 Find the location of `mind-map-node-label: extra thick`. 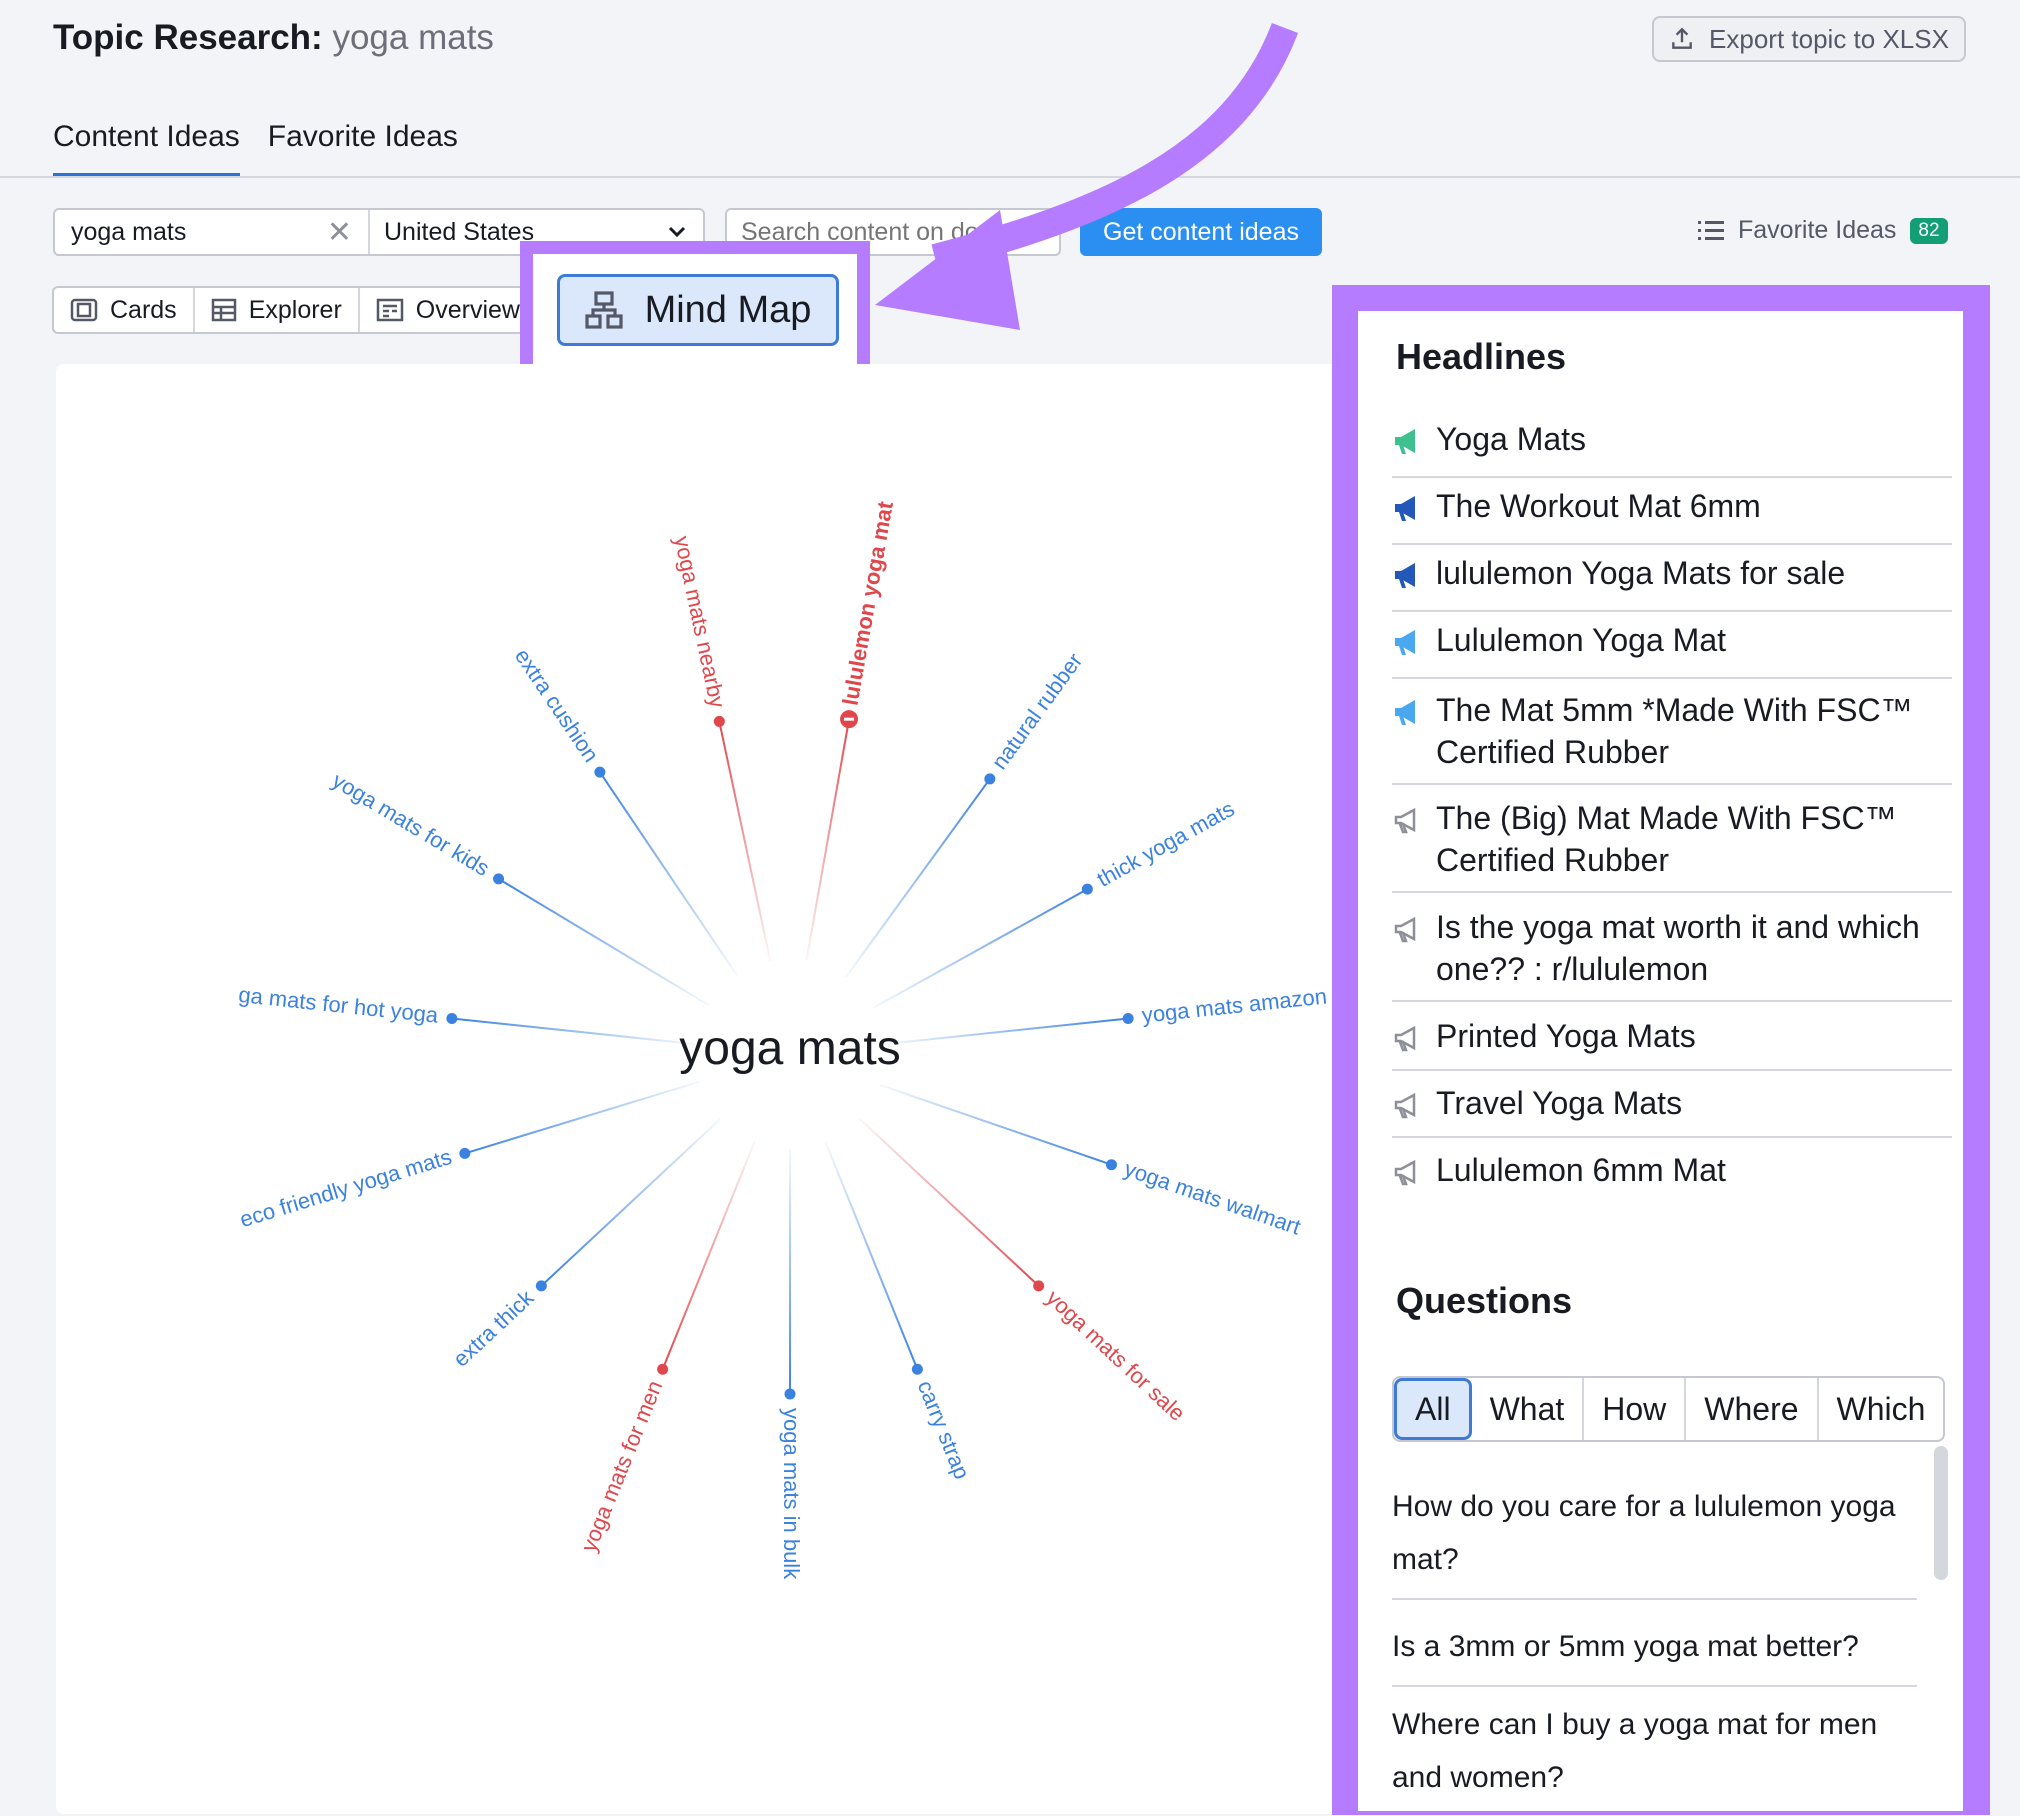

mind-map-node-label: extra thick is located at coordinates (493, 1327).